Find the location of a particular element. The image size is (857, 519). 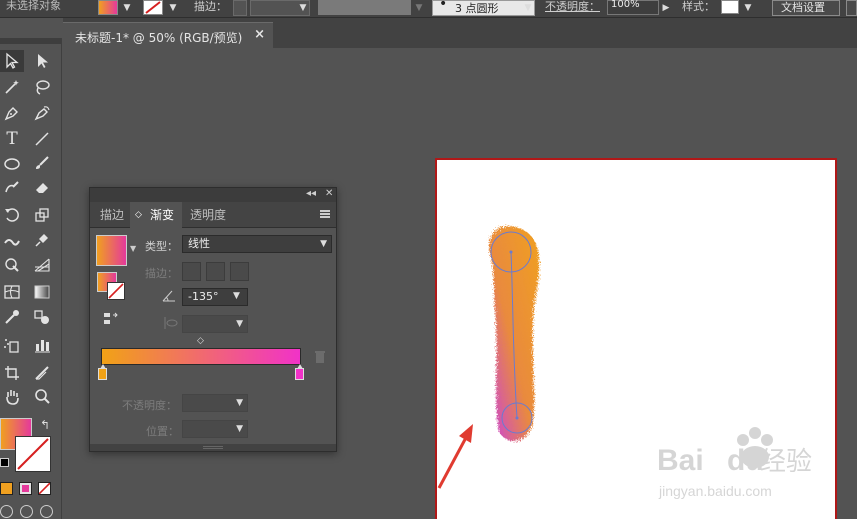

gradient-stroke-swatch is located at coordinates (116, 291).